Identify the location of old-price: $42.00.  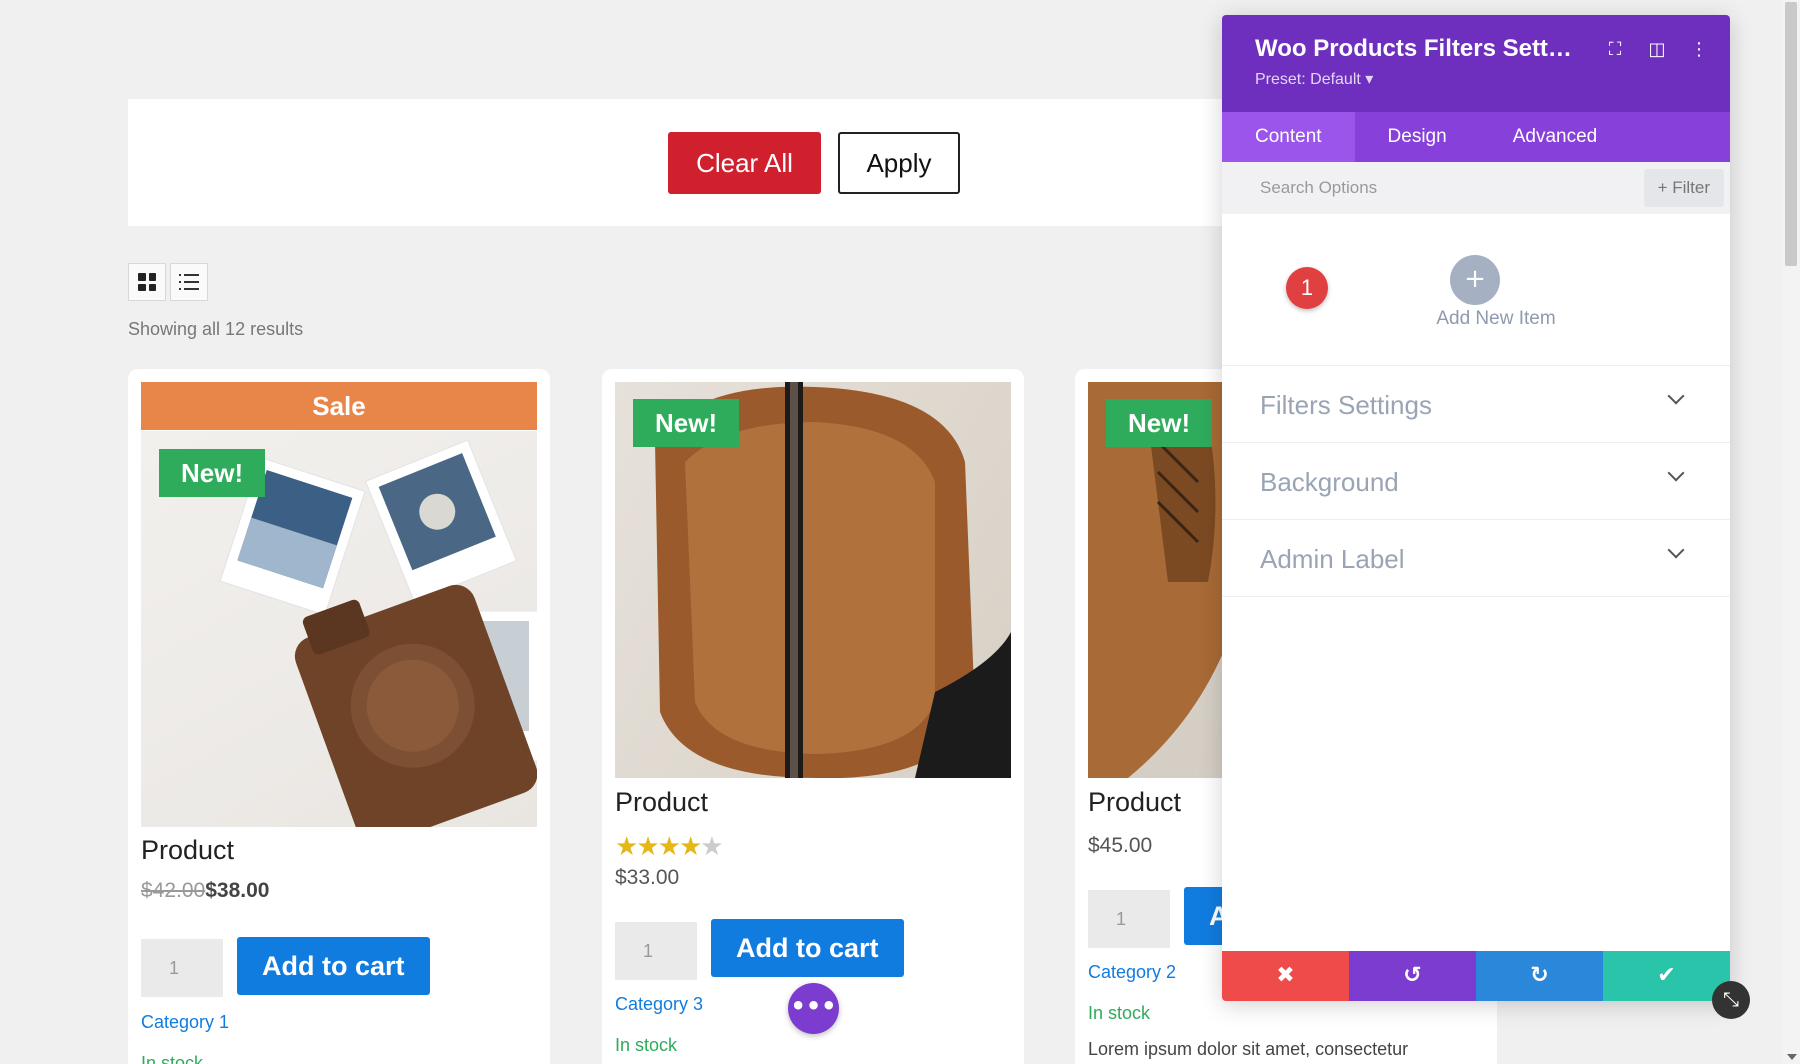
(173, 890).